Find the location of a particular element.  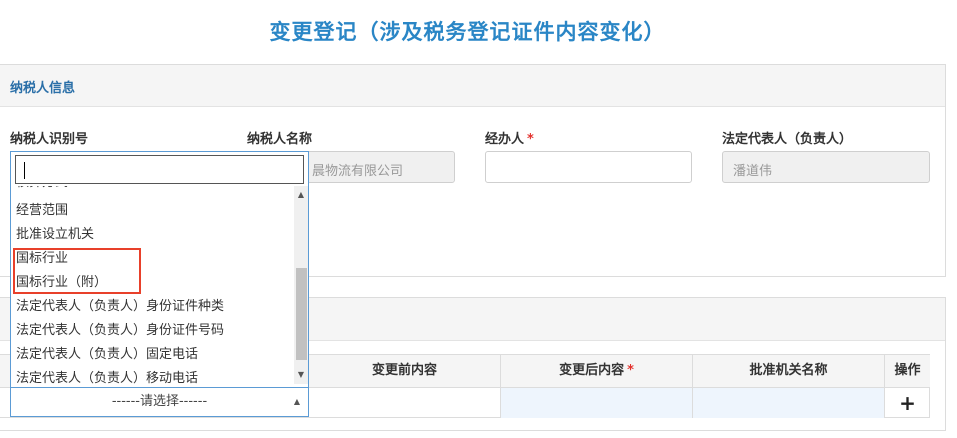

list-item: 核算方式 is located at coordinates (42, 190).